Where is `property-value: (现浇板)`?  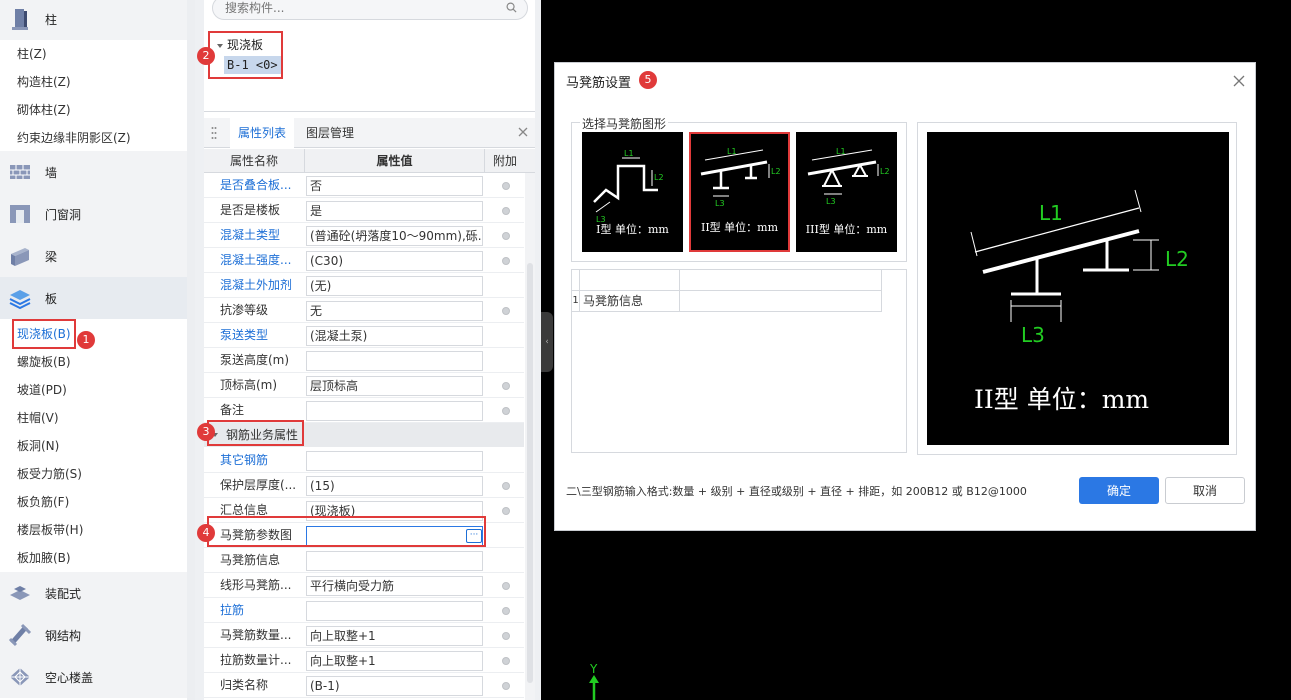 property-value: (现浇板) is located at coordinates (394, 511).